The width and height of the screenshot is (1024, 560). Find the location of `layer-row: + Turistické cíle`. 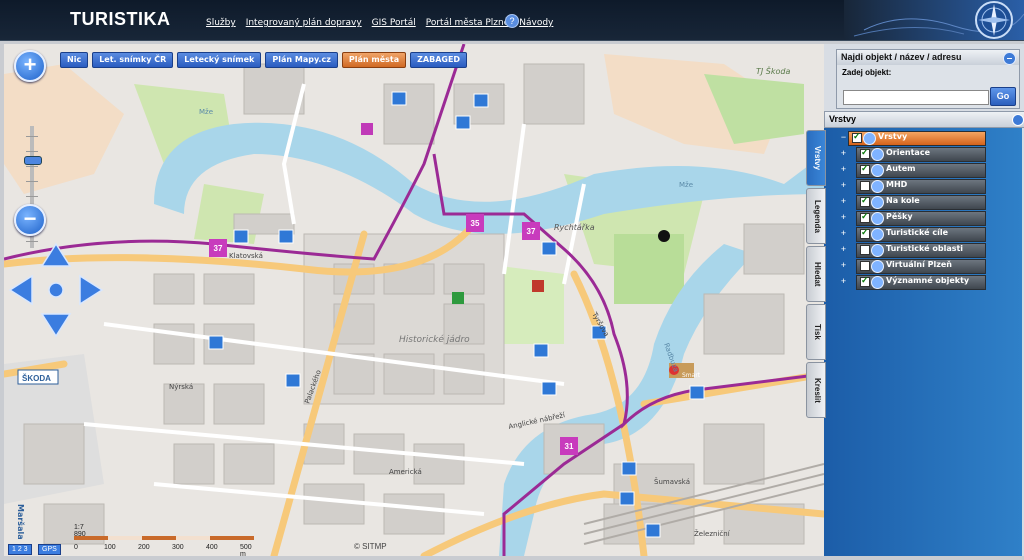

layer-row: + Turistické cíle is located at coordinates (920, 234).